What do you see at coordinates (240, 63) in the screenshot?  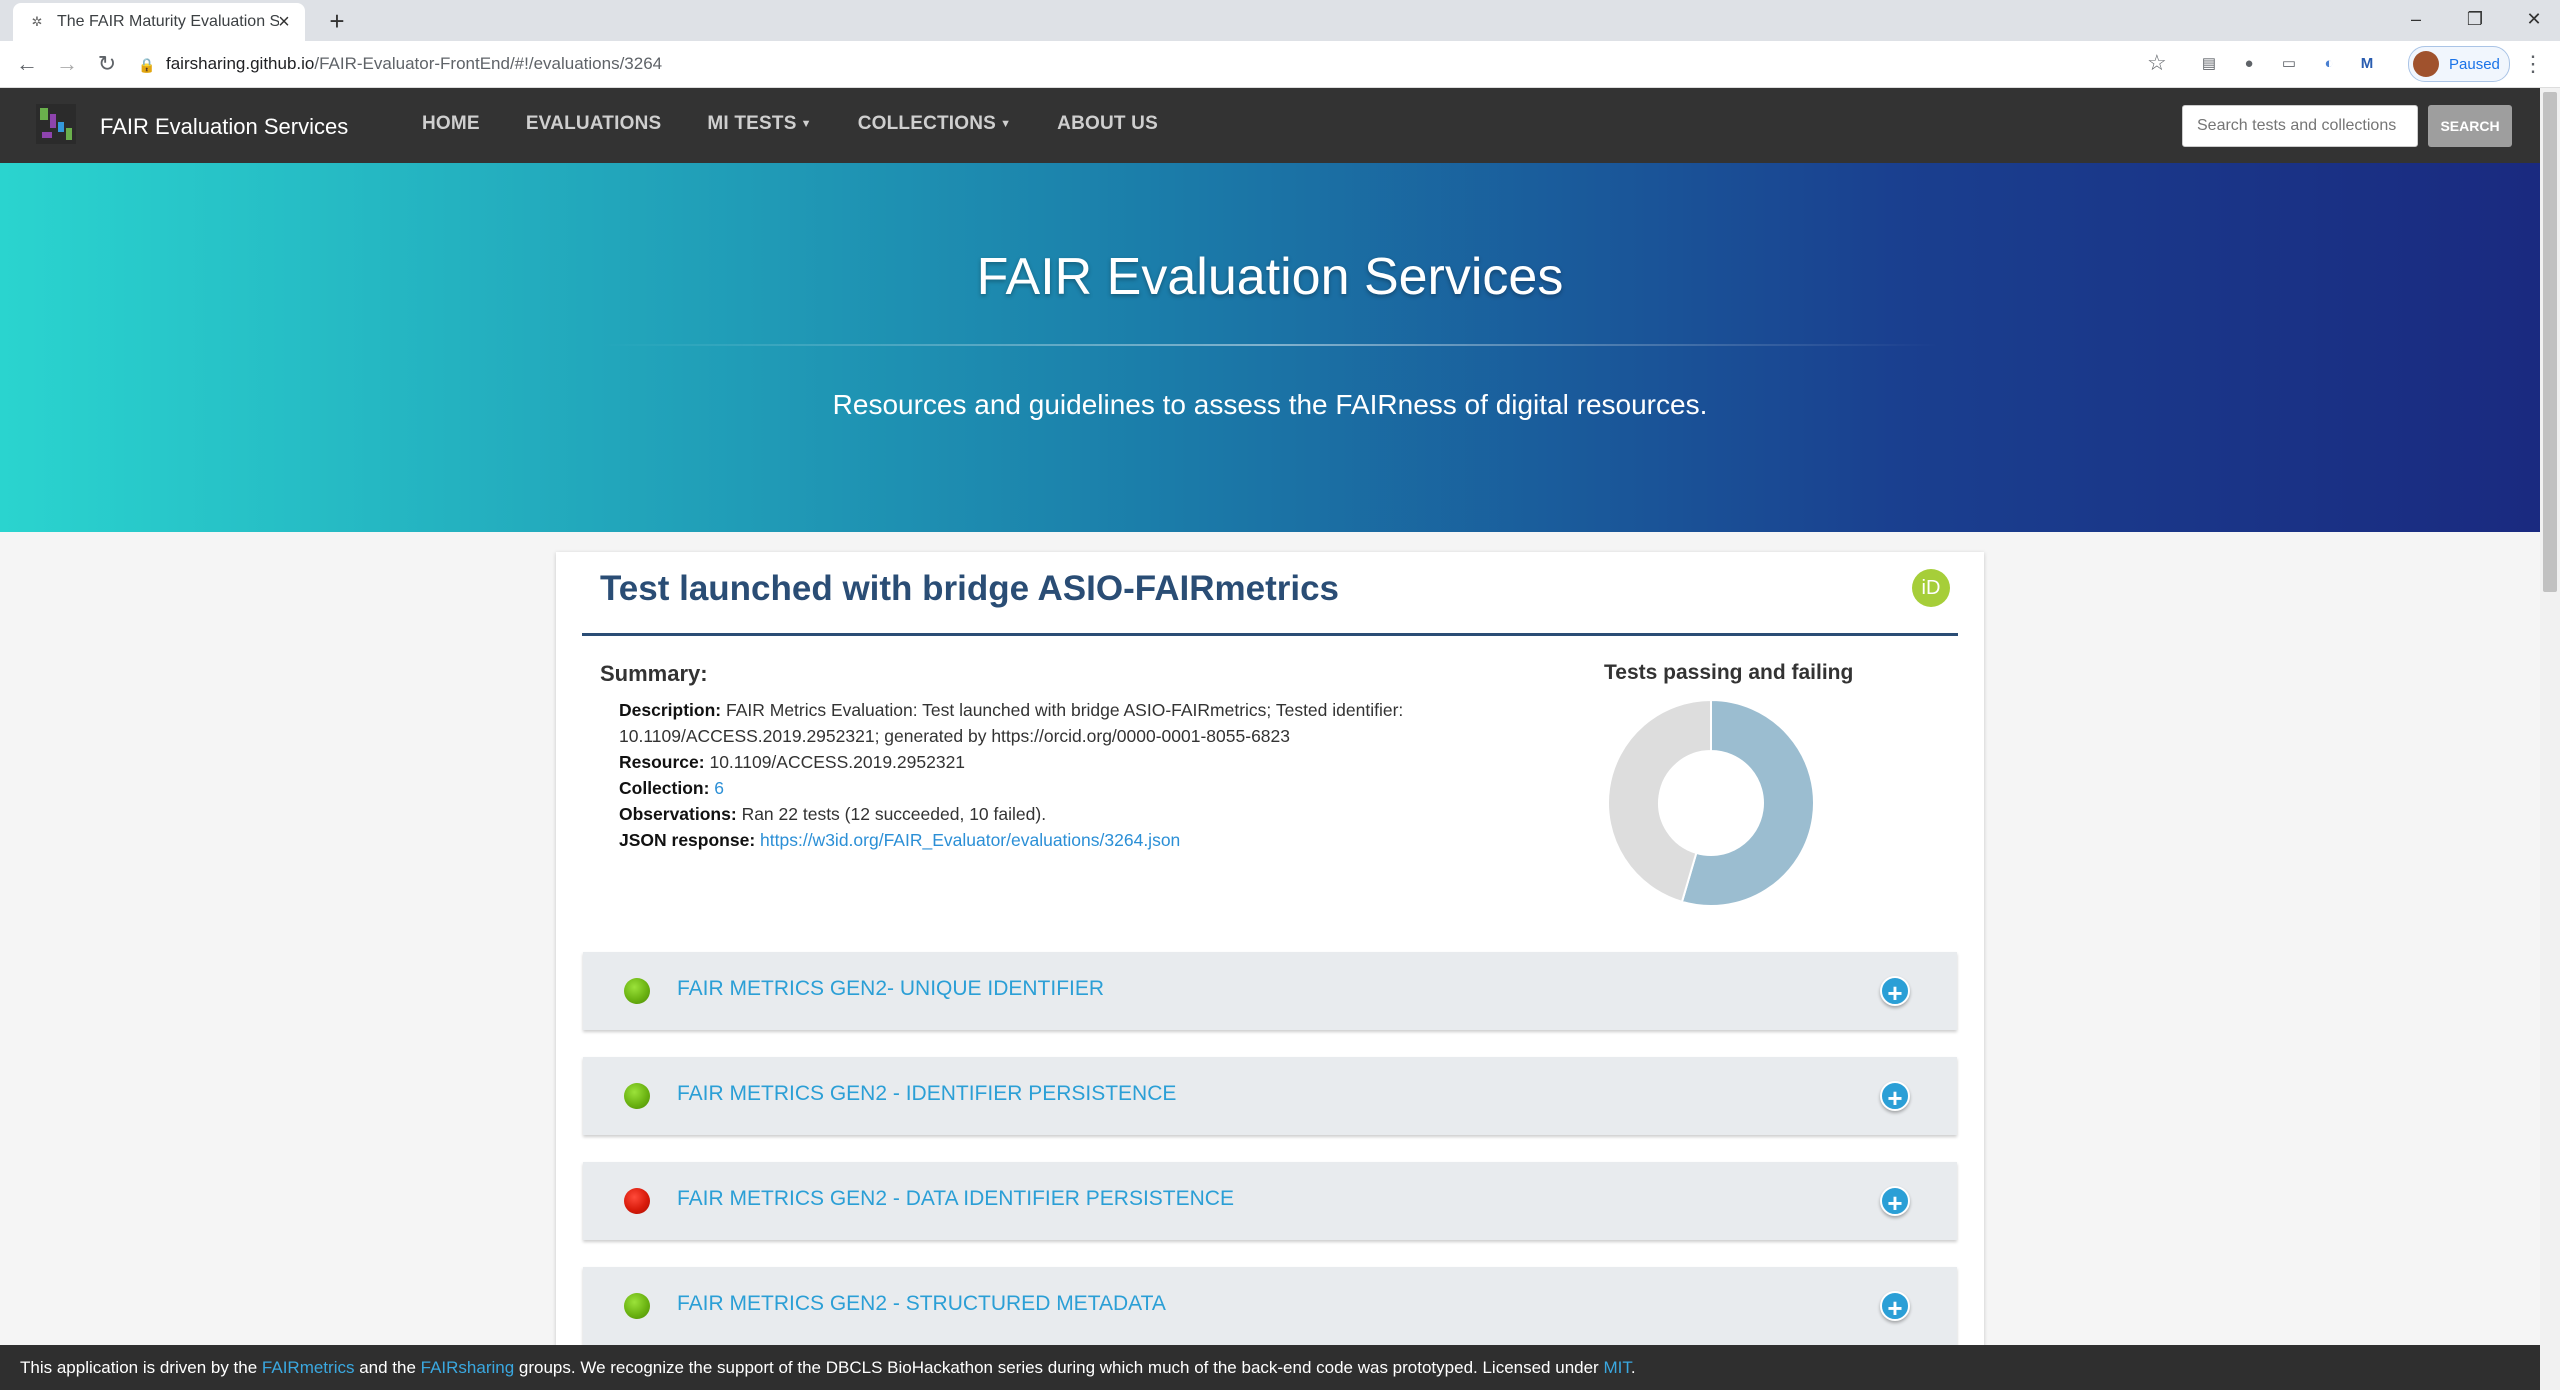 I see `url-host: fairsharing.github.io` at bounding box center [240, 63].